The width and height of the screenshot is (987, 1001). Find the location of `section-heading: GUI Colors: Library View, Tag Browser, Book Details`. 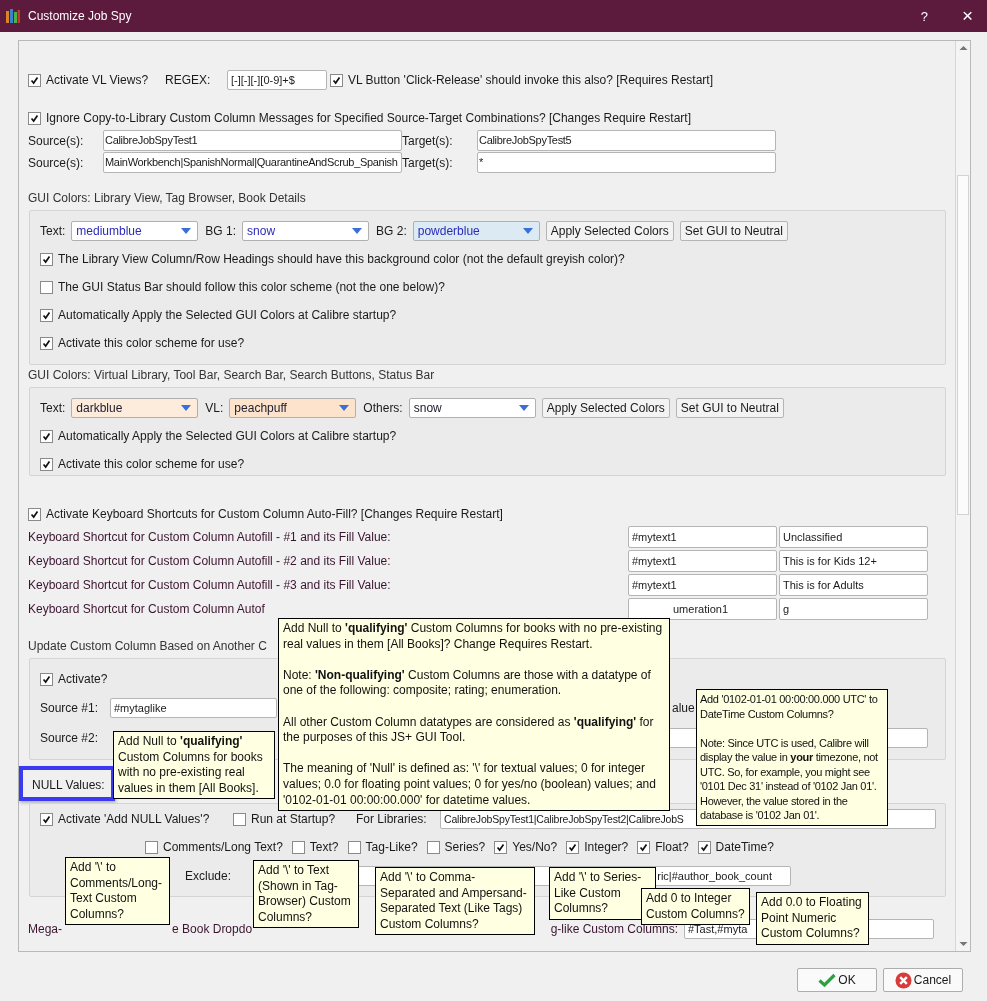

section-heading: GUI Colors: Library View, Tag Browser, Book Details is located at coordinates (167, 198).